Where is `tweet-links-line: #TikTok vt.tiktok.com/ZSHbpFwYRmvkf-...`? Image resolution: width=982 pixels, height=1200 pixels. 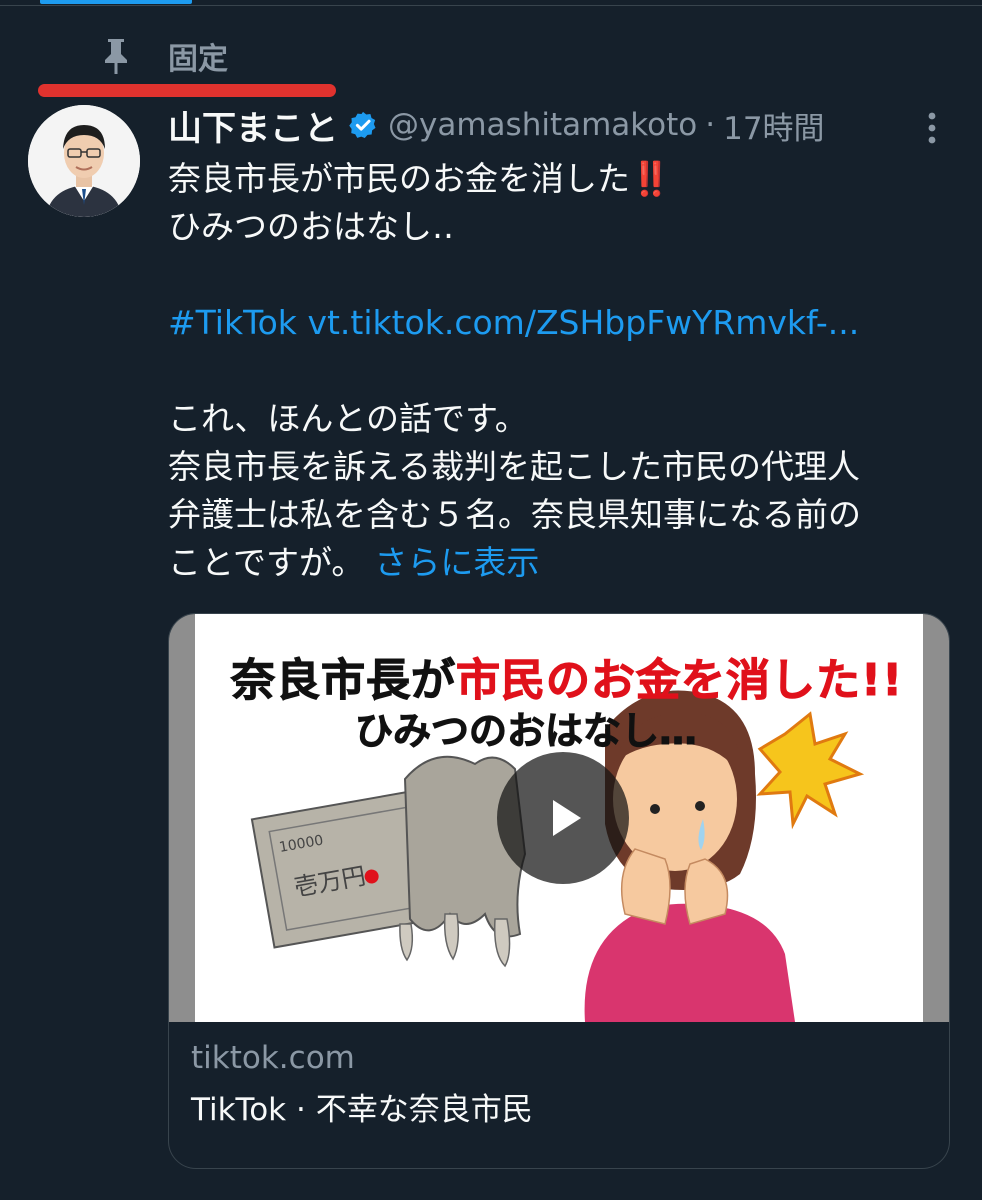 tweet-links-line: #TikTok vt.tiktok.com/ZSHbpFwYRmvkf-... is located at coordinates (563, 323).